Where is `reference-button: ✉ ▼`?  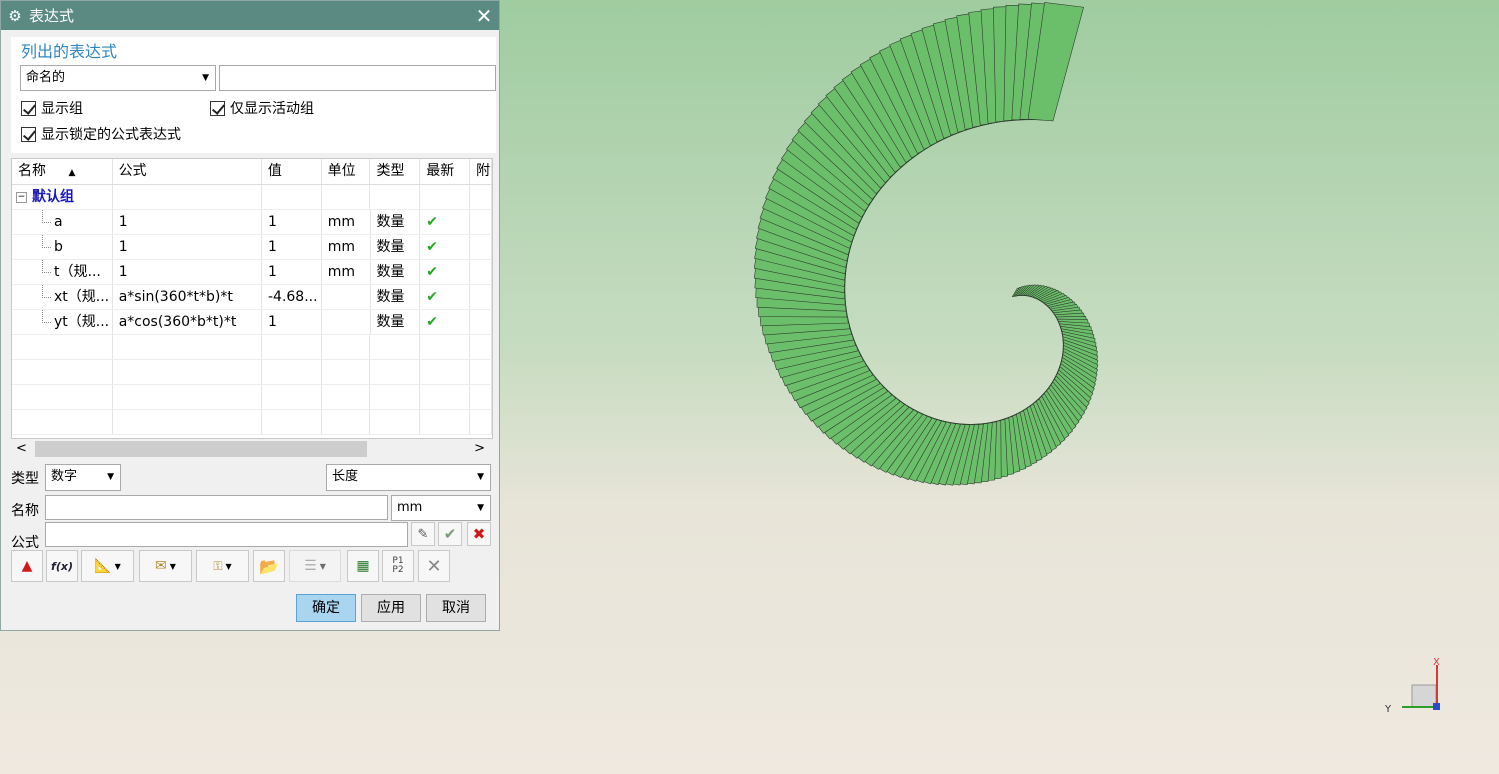
reference-button: ✉ ▼ is located at coordinates (165, 566).